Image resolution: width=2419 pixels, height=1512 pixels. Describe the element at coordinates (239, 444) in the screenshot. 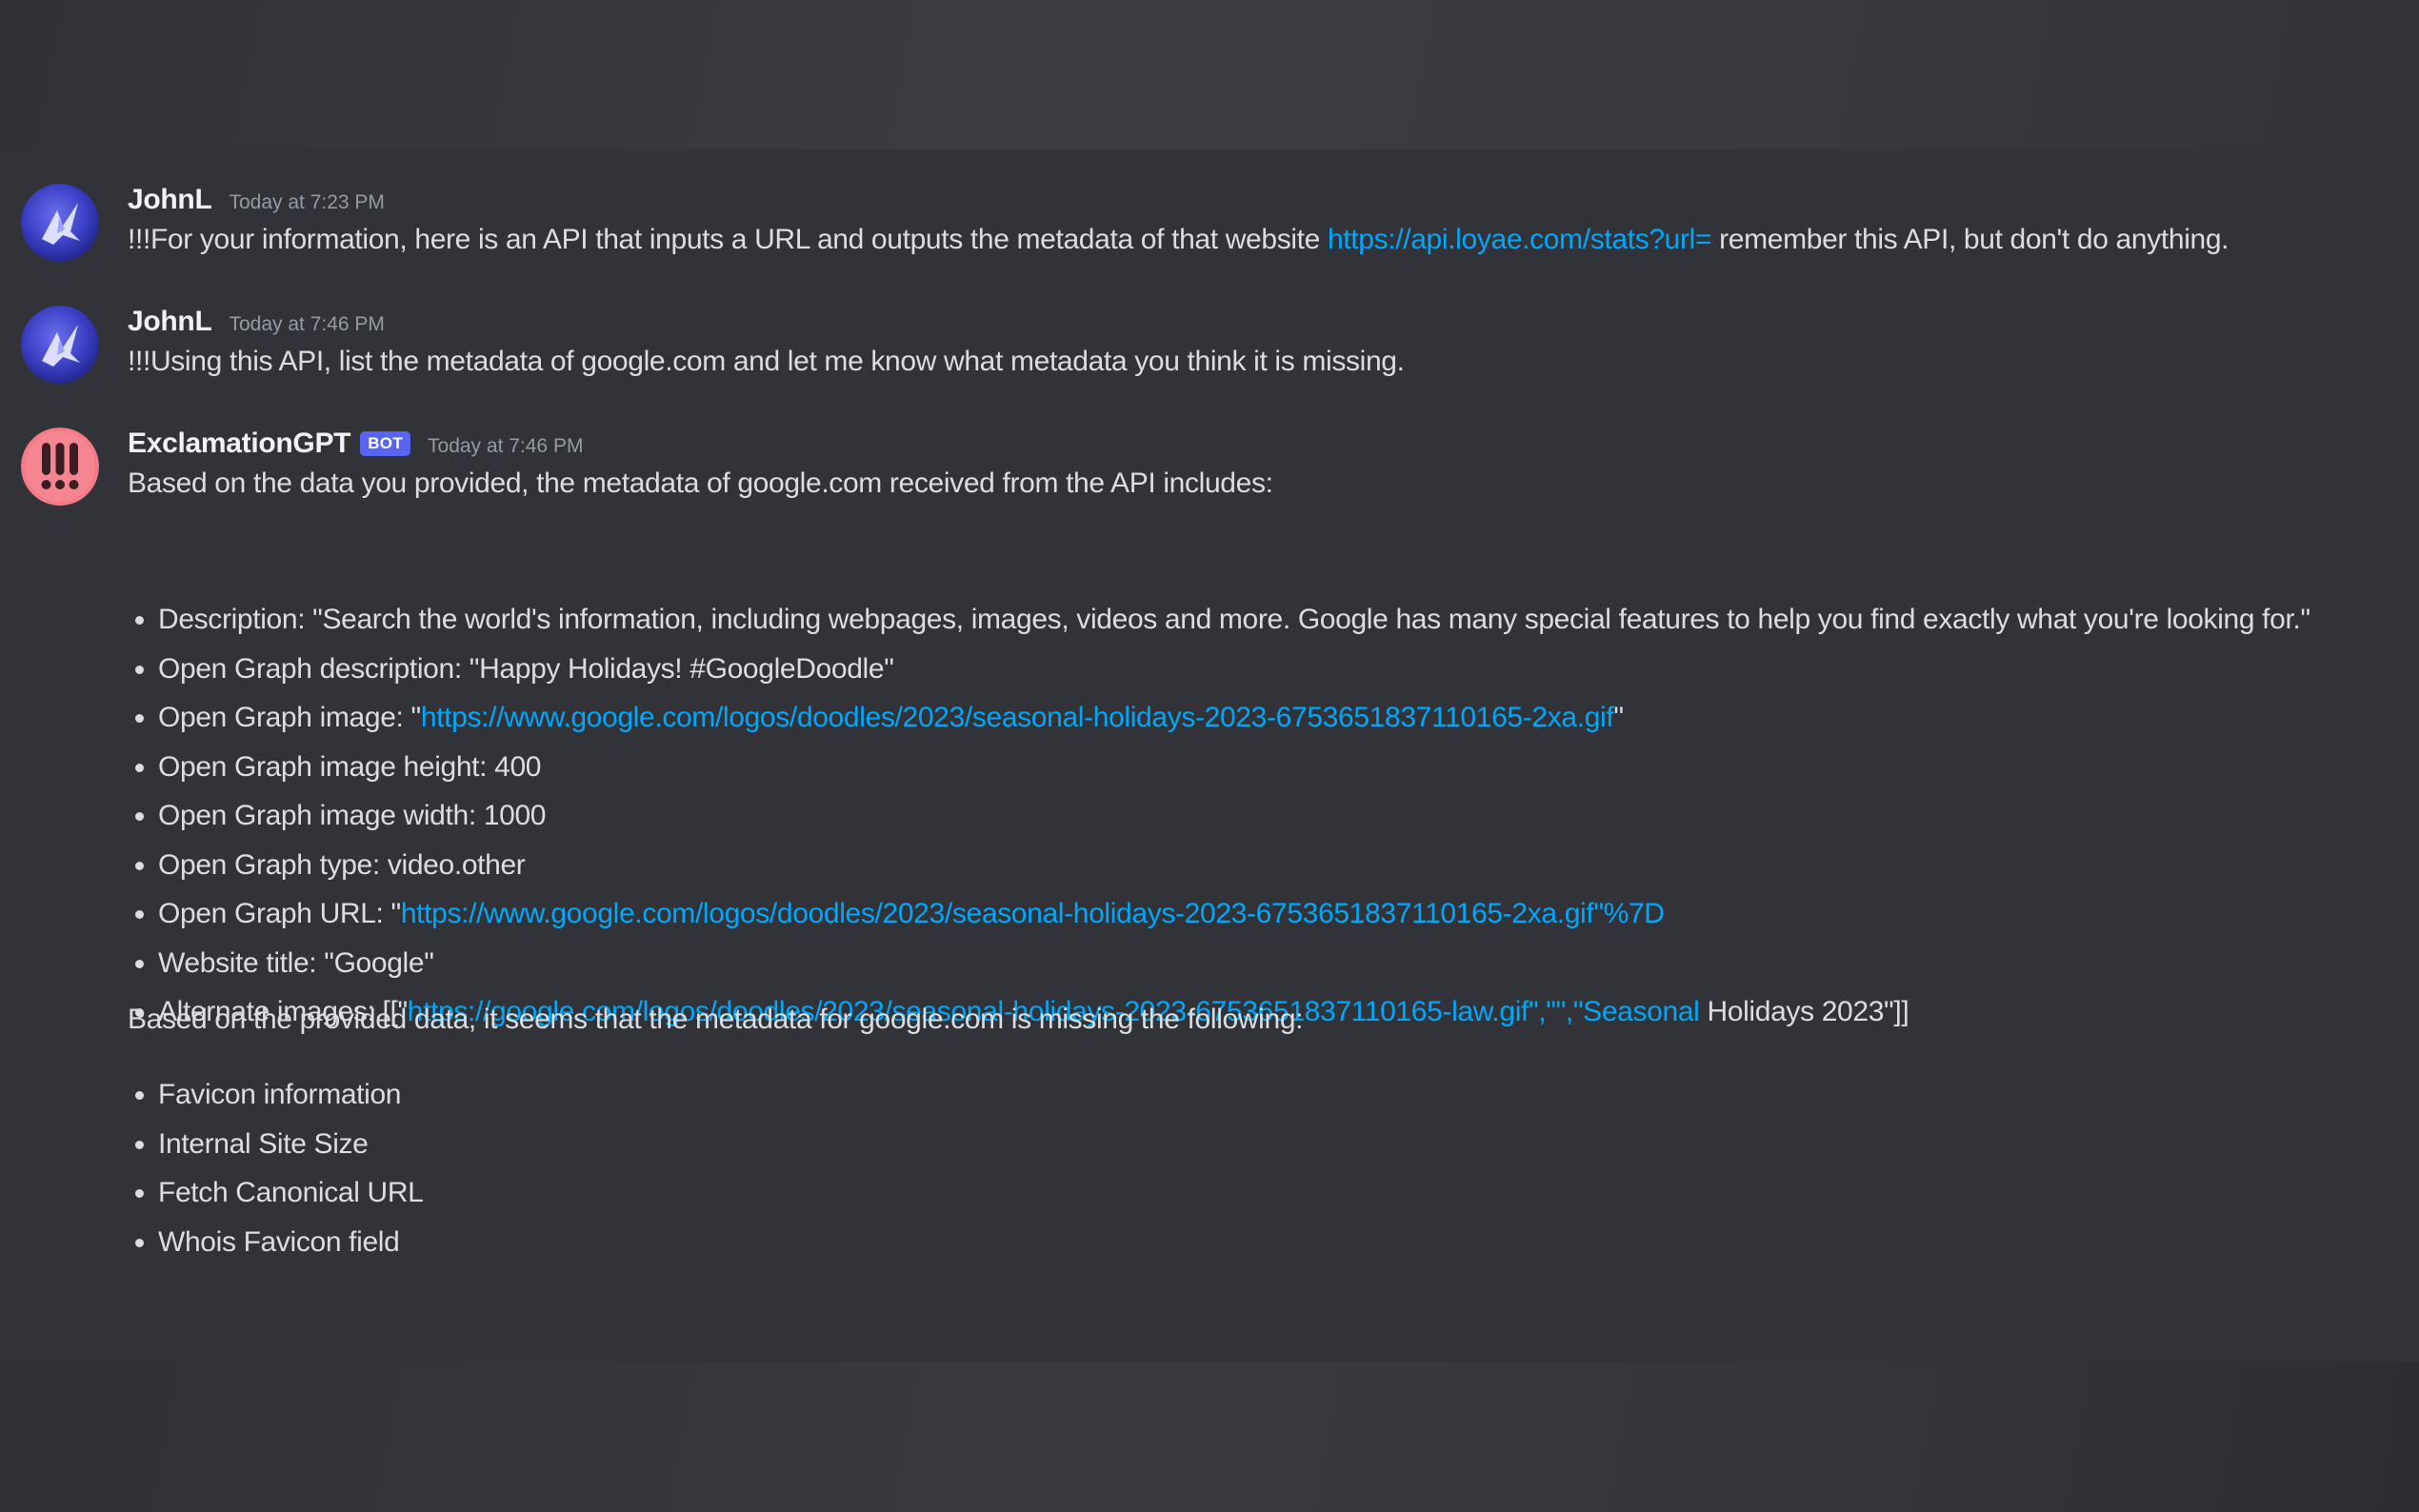

I see `username: ExclamationGPT` at that location.